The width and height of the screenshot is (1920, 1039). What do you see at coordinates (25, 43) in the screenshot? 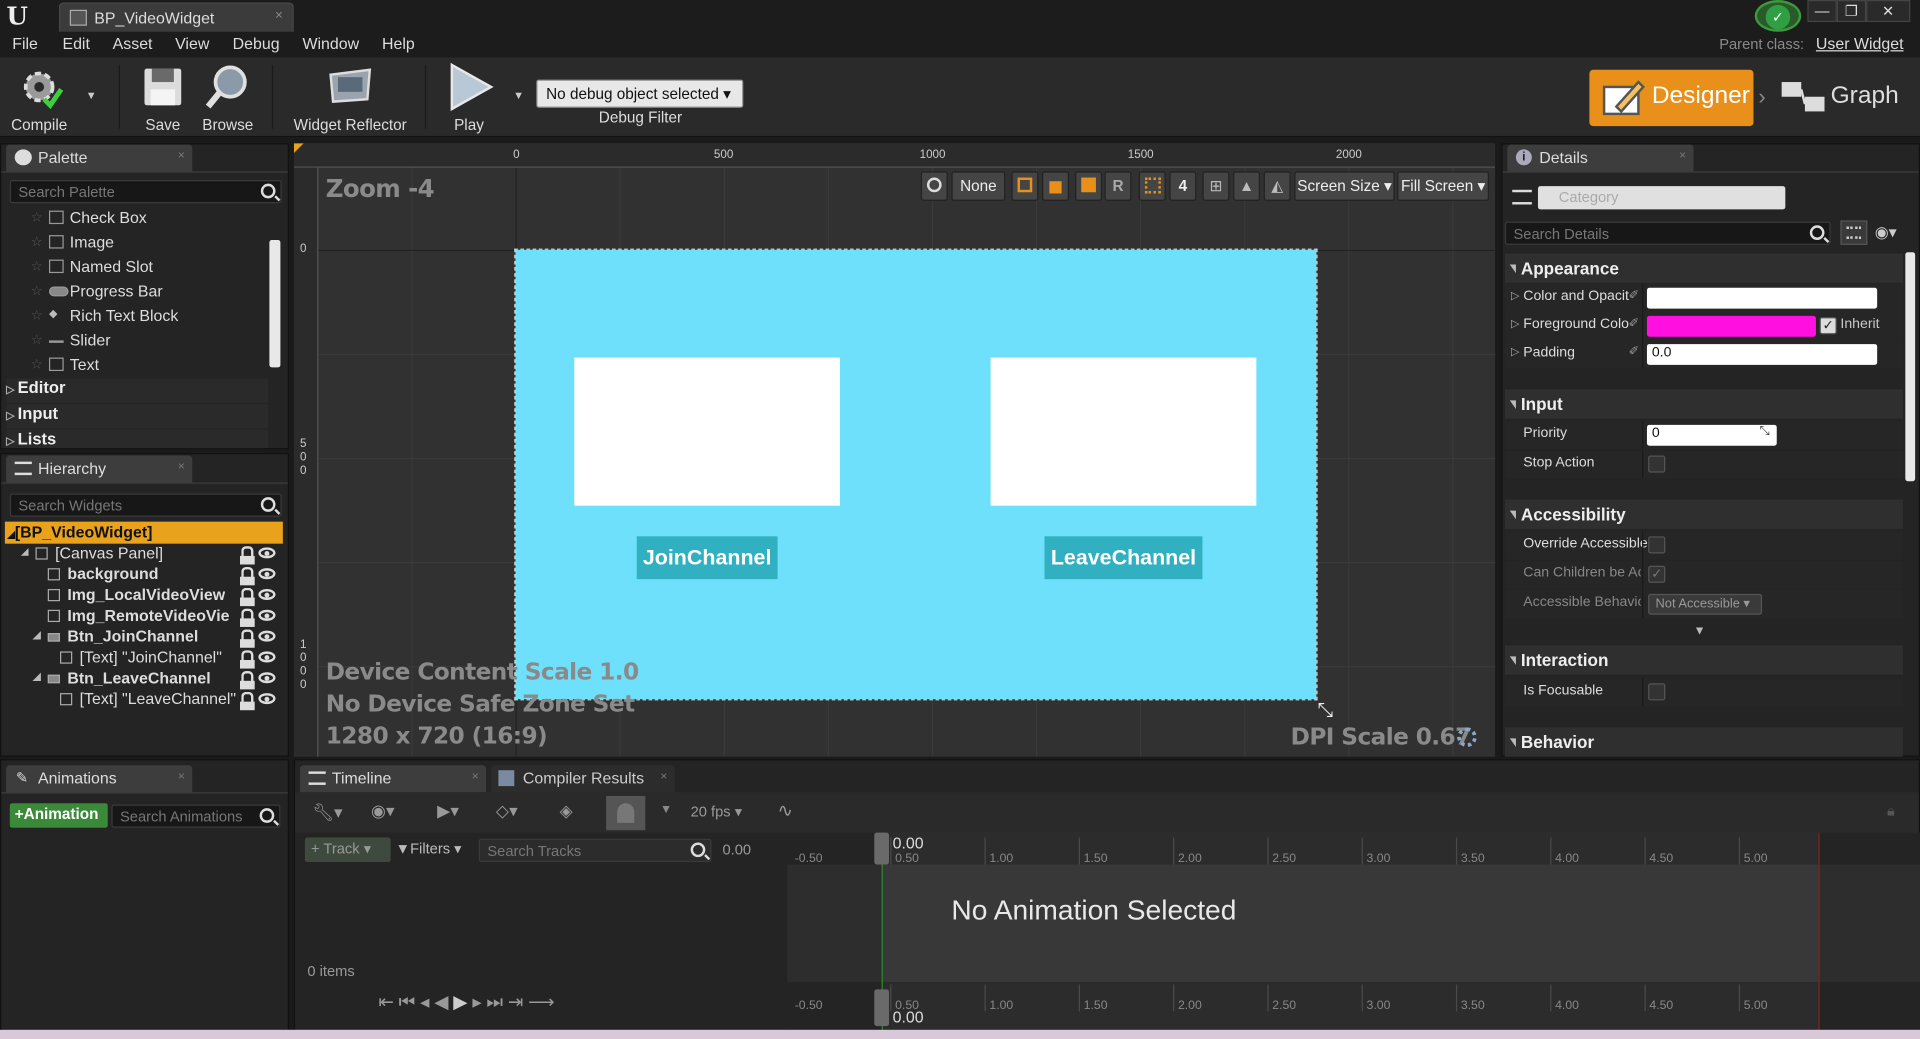
I see `menu-file: File` at bounding box center [25, 43].